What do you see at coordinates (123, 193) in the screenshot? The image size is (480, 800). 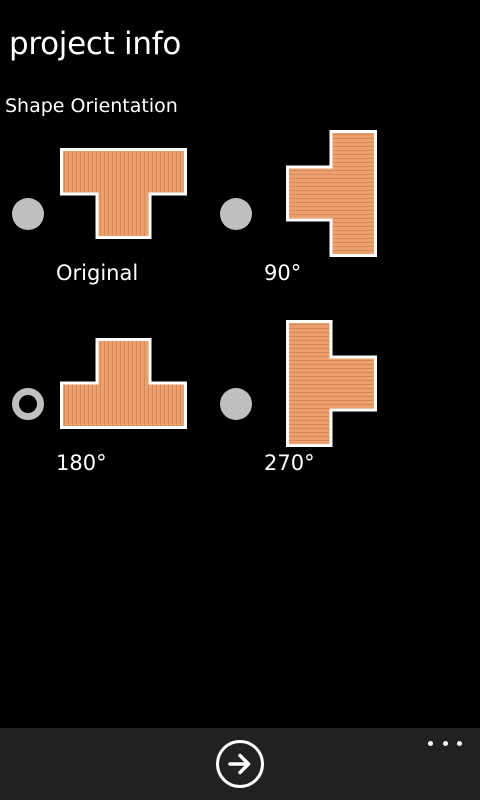 I see `shape-original` at bounding box center [123, 193].